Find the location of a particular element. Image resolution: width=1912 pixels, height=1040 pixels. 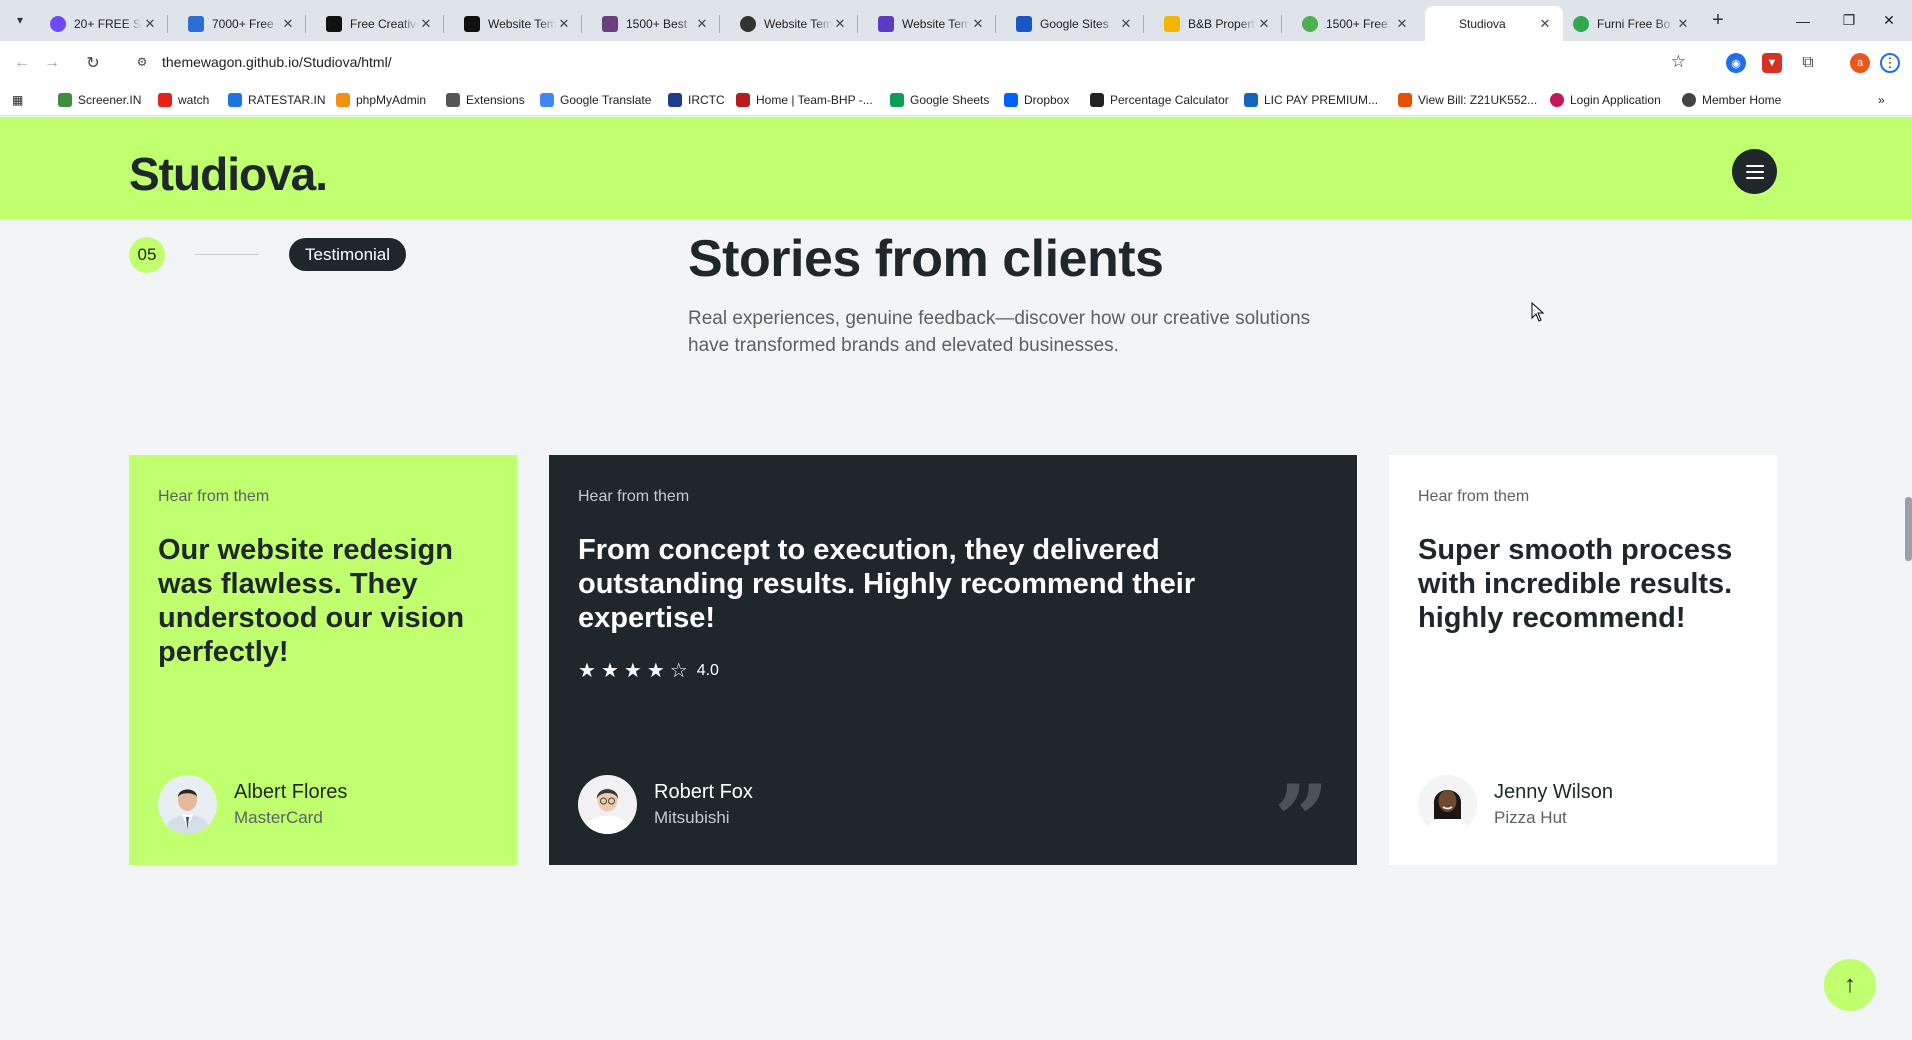

scroll-to-top-button: ↑ is located at coordinates (1850, 985).